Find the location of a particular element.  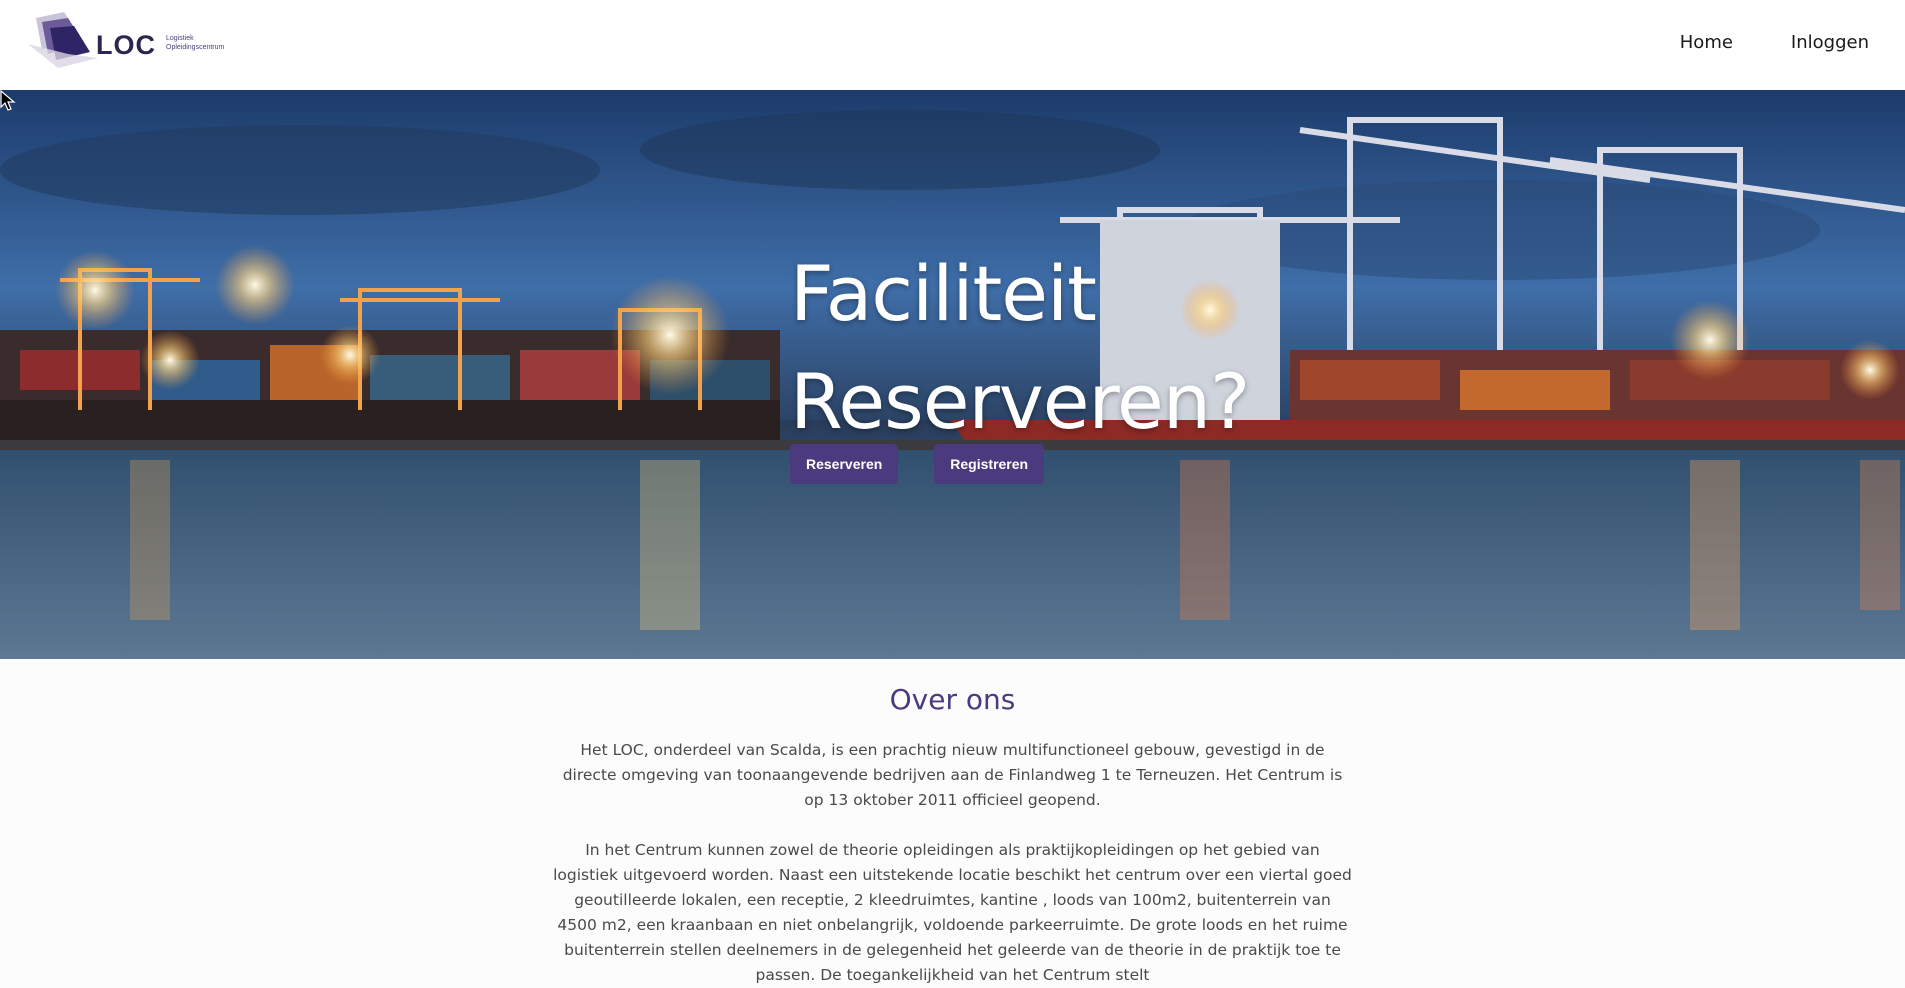

registreren-button: Registreren is located at coordinates (989, 464).